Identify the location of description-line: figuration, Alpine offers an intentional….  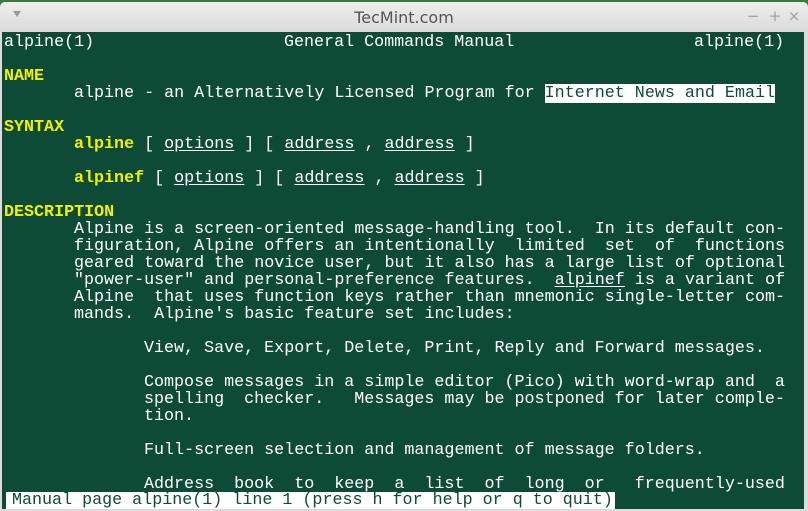
(430, 246).